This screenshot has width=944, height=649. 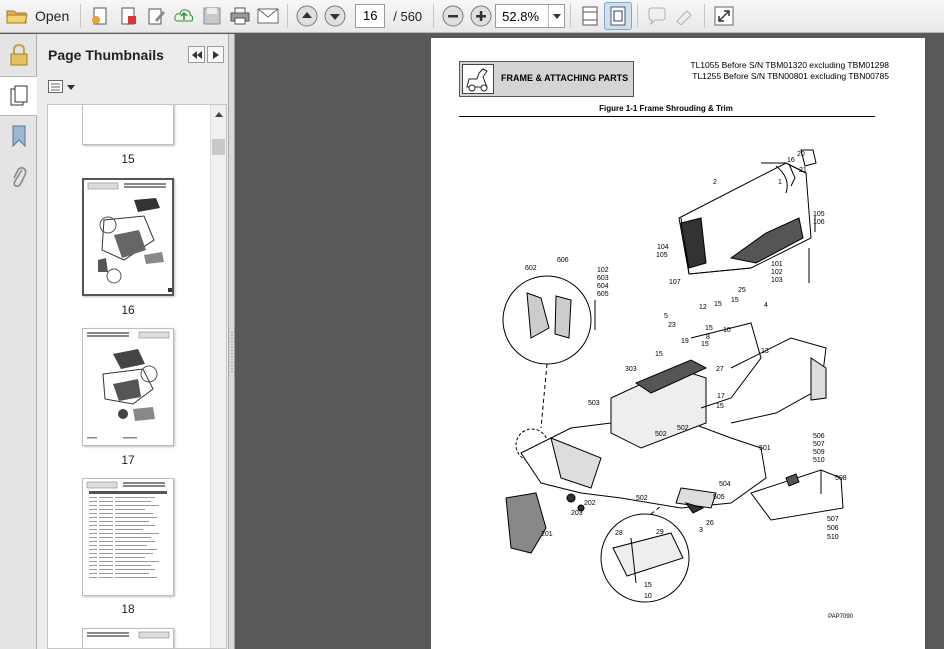 I want to click on part-callout-label: 3, so click(x=701, y=530).